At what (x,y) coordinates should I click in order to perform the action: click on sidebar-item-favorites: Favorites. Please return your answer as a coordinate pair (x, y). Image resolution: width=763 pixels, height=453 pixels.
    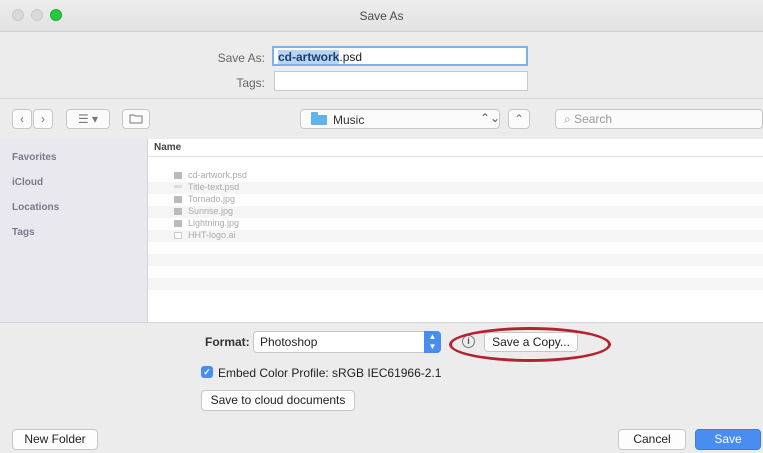
    Looking at the image, I should click on (34, 157).